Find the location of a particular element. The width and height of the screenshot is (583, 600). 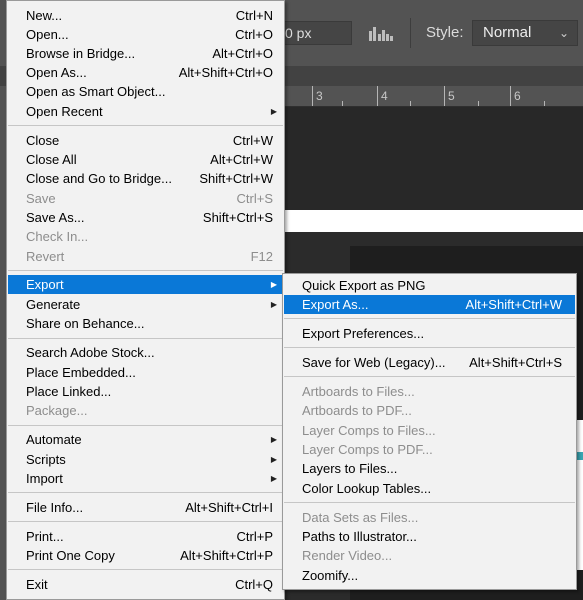

menu-item-exit: Exit Ctrl+Q is located at coordinates (145, 584).